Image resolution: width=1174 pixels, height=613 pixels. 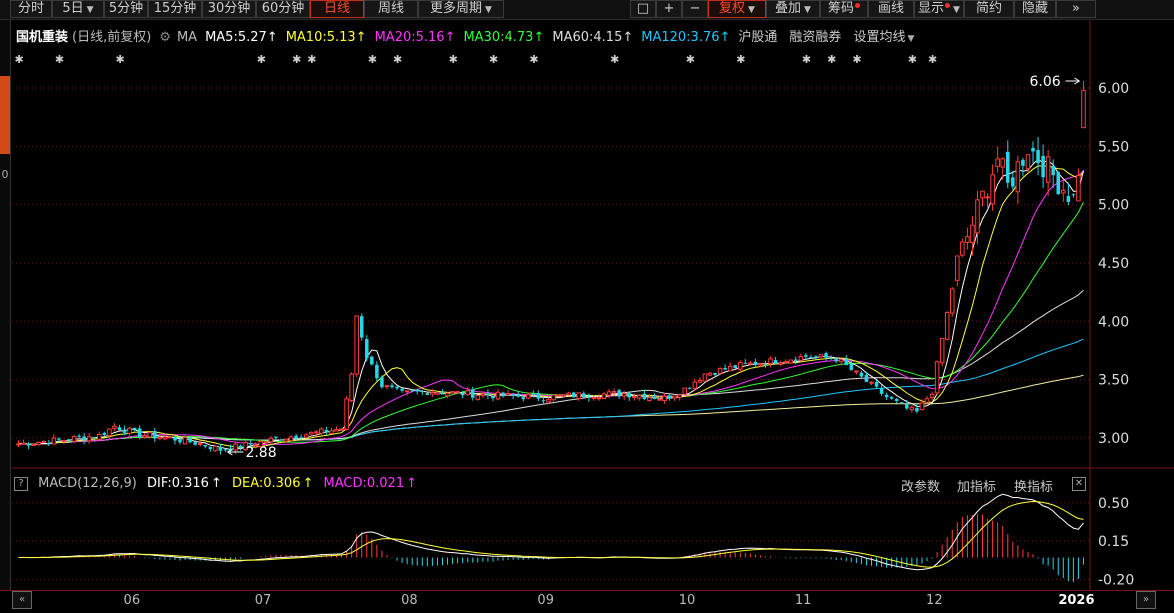 I want to click on macd-arrow-icon: ↑, so click(x=412, y=483).